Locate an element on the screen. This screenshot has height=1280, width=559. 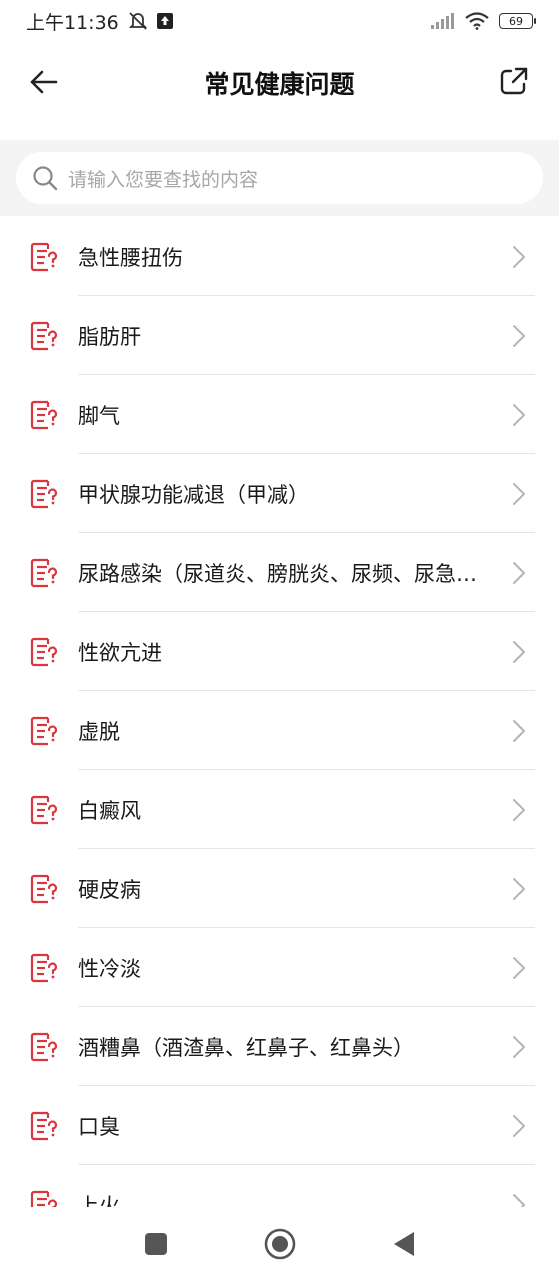
wifi-icon is located at coordinates (477, 21).